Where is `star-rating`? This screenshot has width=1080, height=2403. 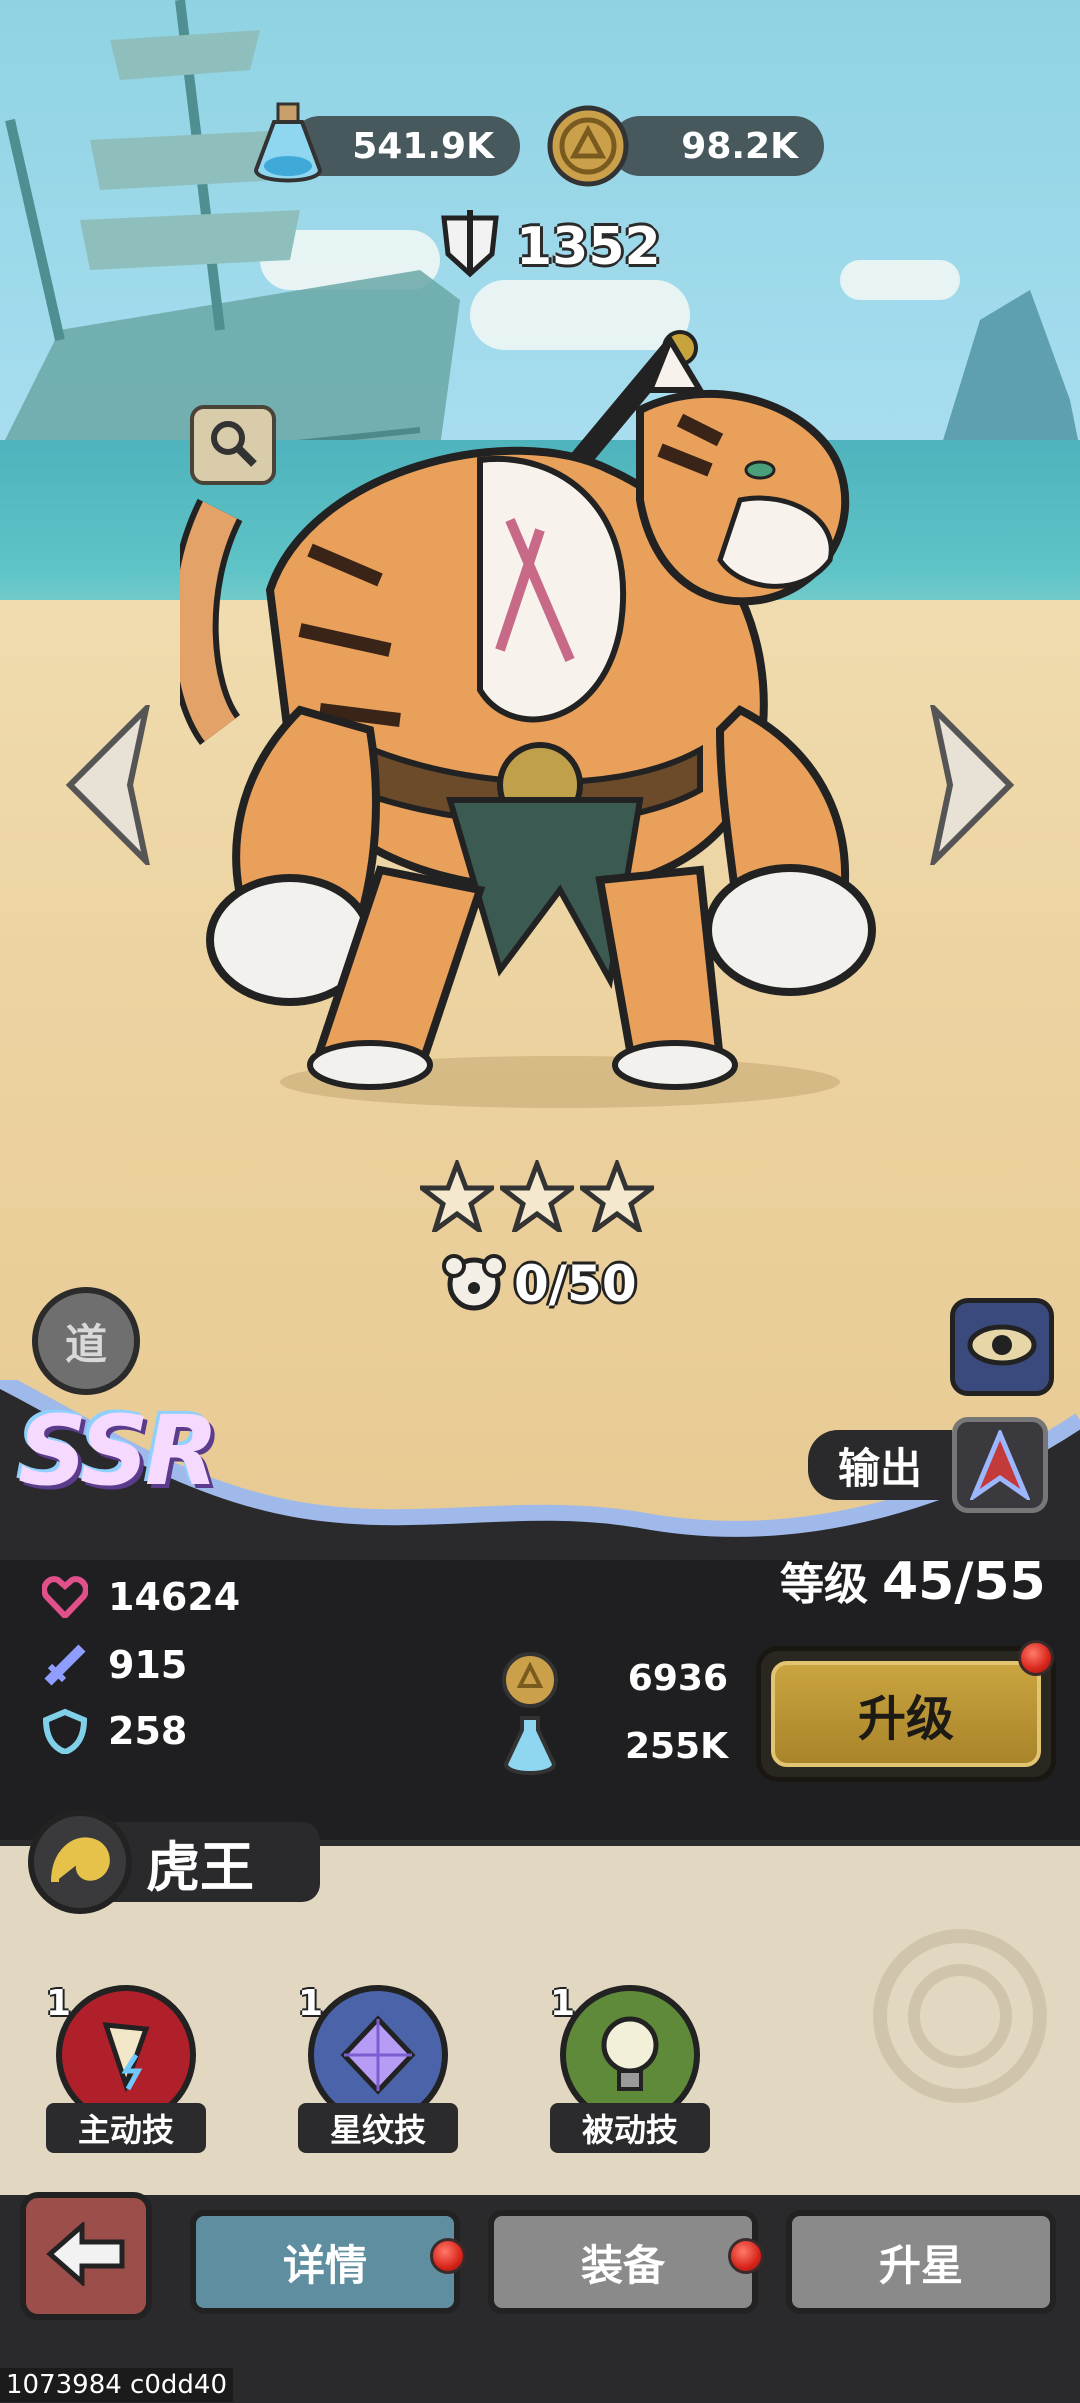 star-rating is located at coordinates (537, 1196).